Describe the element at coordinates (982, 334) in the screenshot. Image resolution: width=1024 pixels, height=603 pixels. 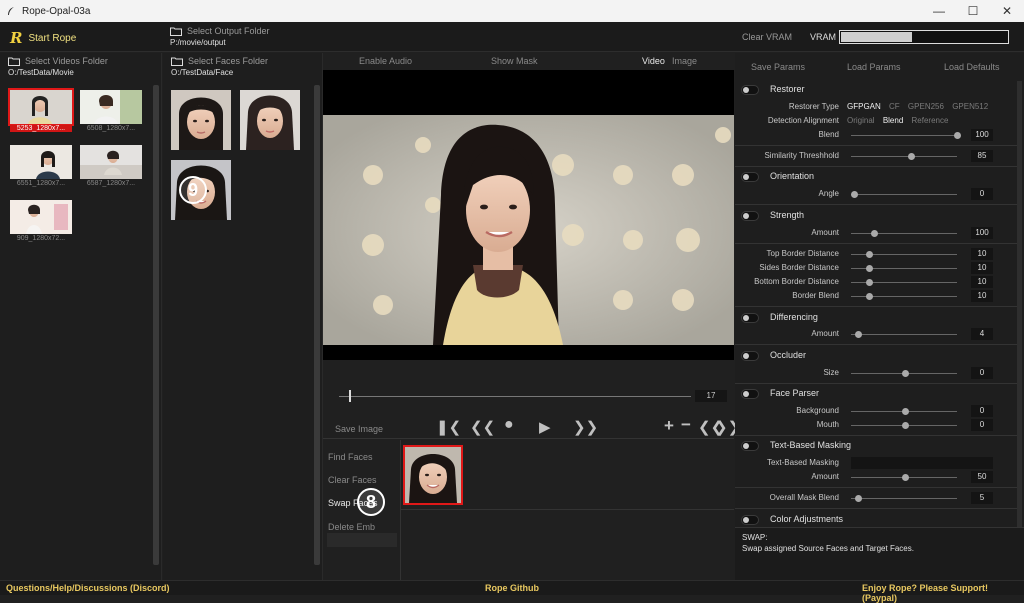
I see `differencing-amount-value: 4` at that location.